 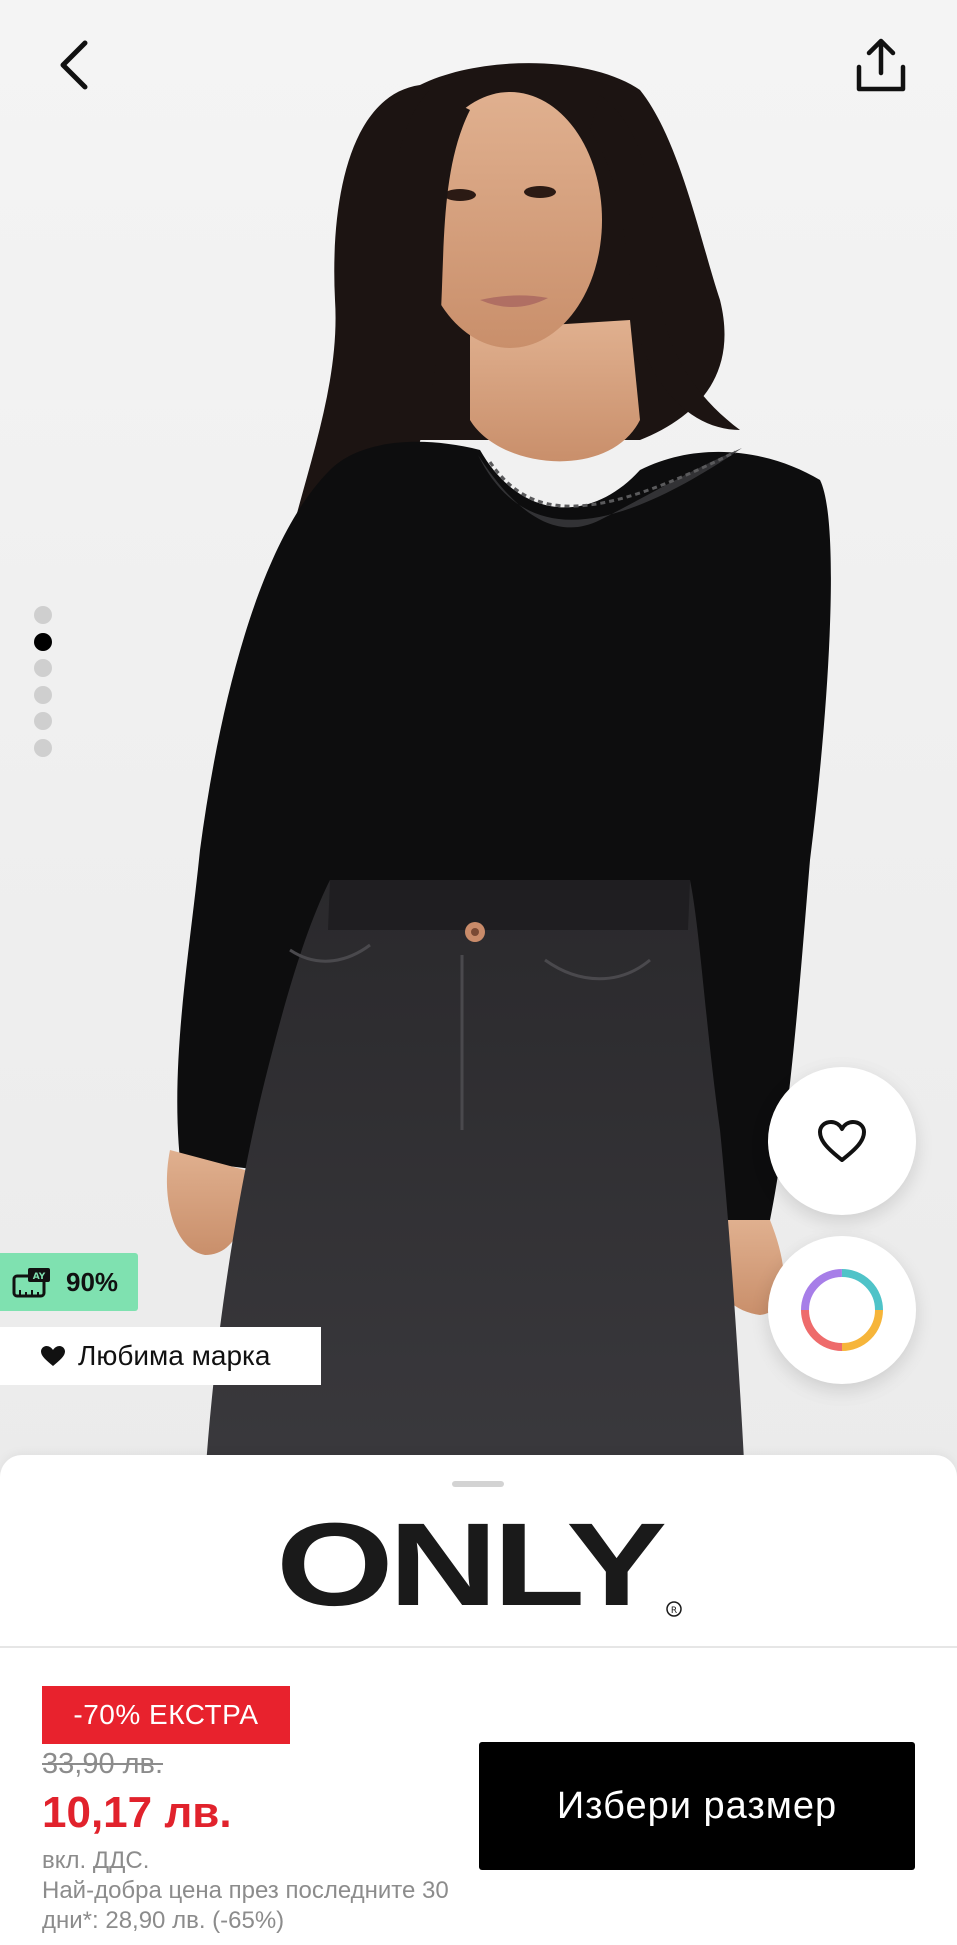 What do you see at coordinates (674, 1611) in the screenshot?
I see `svg-text: R` at bounding box center [674, 1611].